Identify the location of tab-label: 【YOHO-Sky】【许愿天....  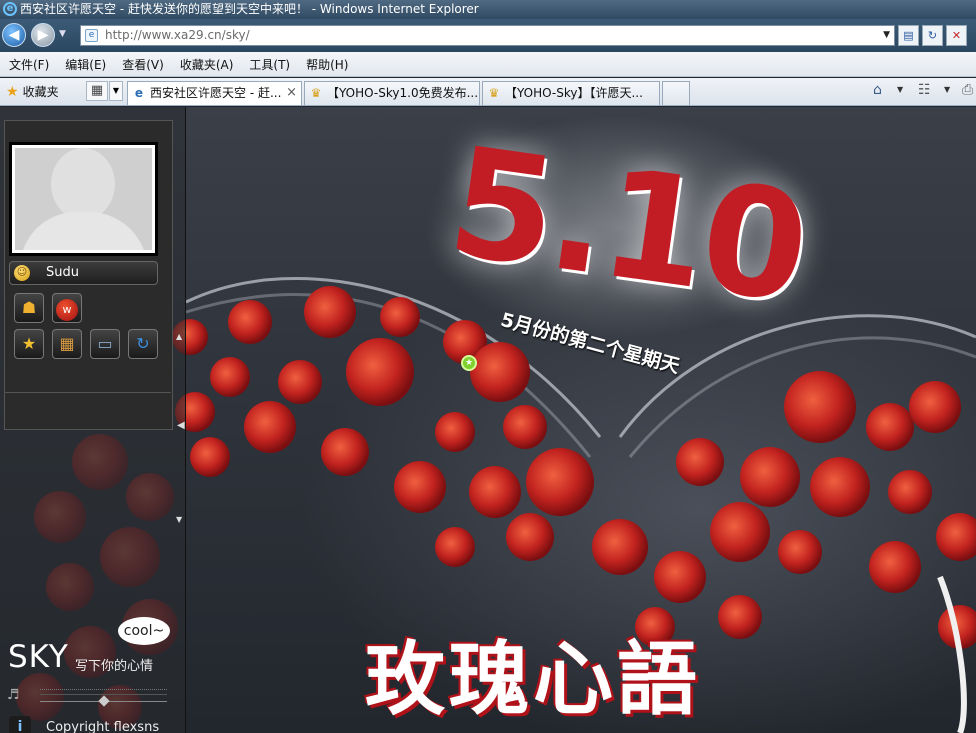
(574, 93).